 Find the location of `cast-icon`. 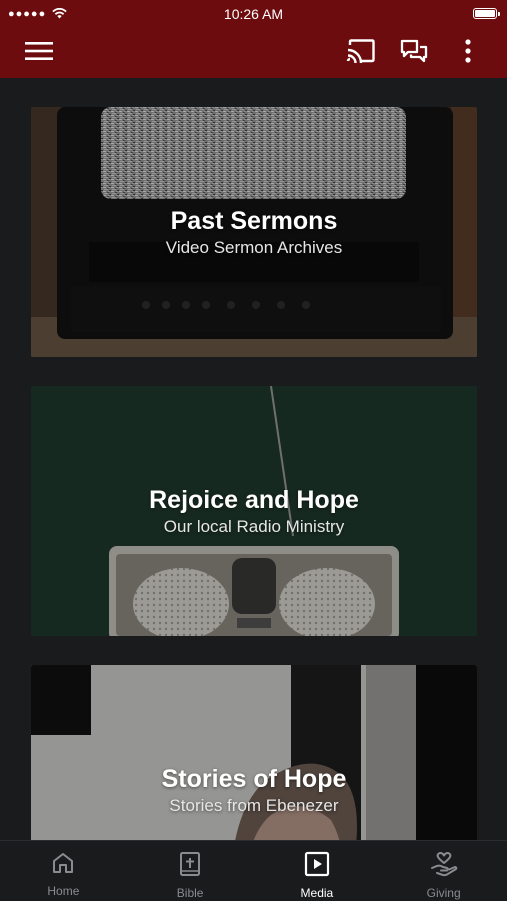

cast-icon is located at coordinates (361, 53).